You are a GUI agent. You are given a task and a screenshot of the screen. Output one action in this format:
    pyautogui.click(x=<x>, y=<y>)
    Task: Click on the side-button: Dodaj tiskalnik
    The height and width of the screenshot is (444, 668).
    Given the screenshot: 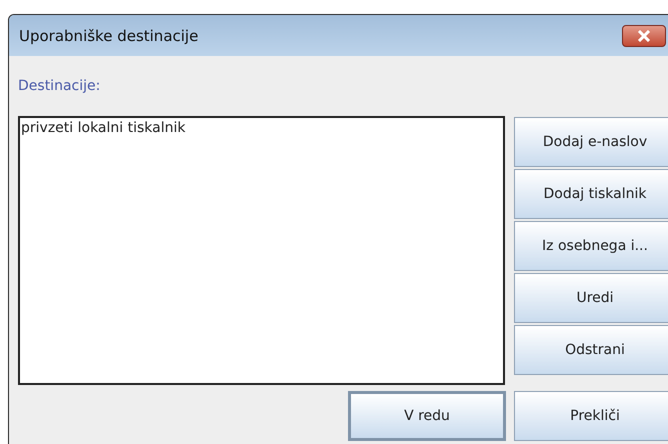 What is the action you would take?
    pyautogui.click(x=591, y=194)
    